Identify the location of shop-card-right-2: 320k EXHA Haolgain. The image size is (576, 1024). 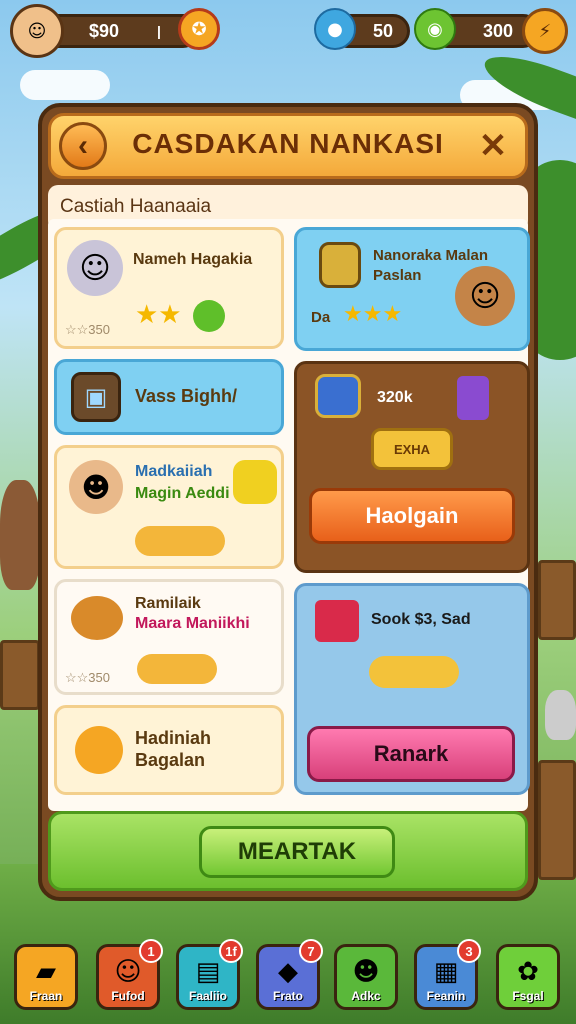
(412, 467).